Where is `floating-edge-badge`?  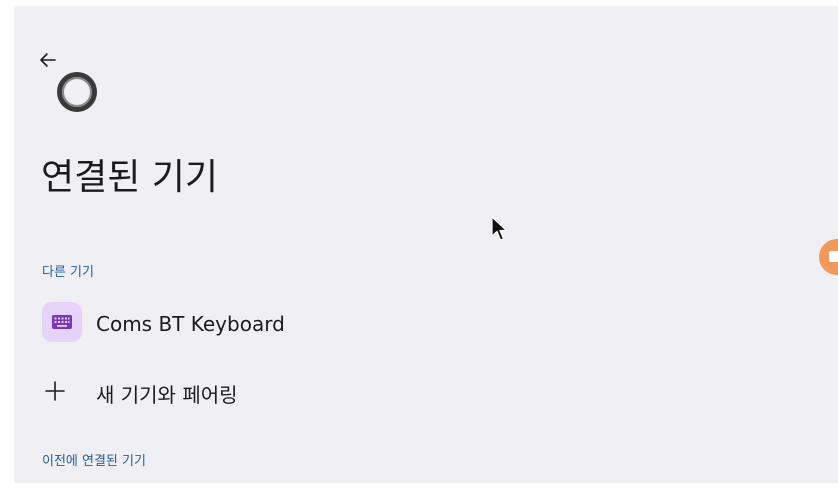
floating-edge-badge is located at coordinates (828, 257).